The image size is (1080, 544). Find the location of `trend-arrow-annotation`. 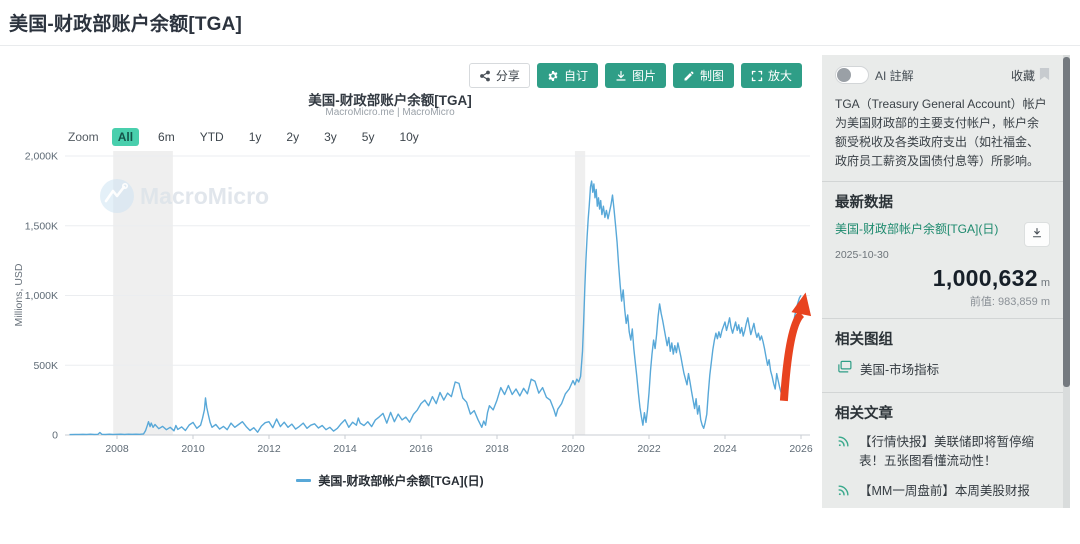

trend-arrow-annotation is located at coordinates (795, 347).